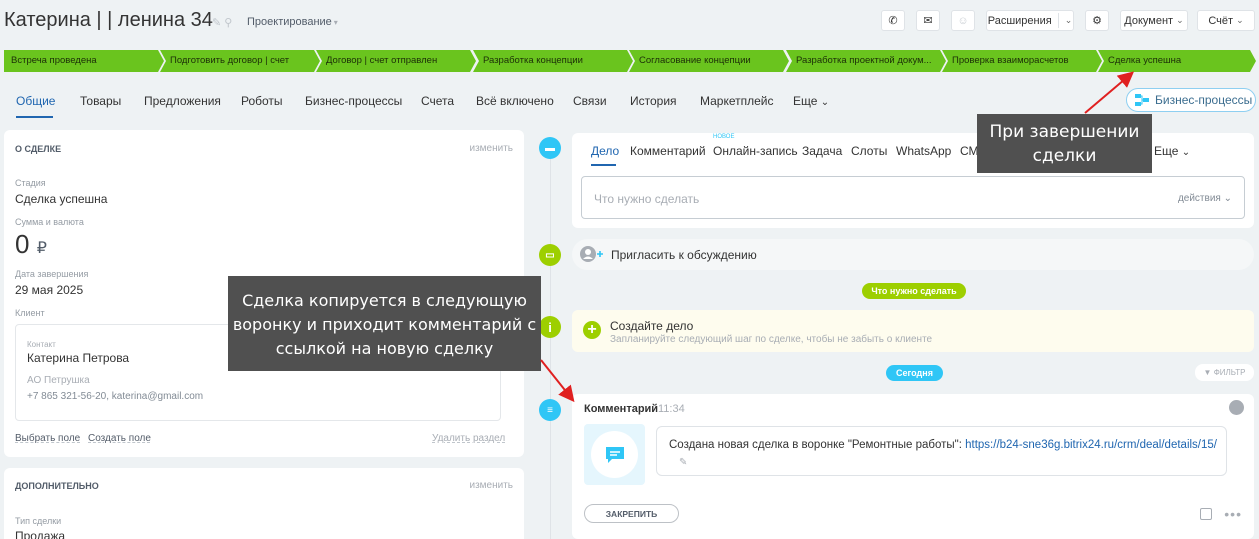 The height and width of the screenshot is (539, 1259). What do you see at coordinates (914, 373) in the screenshot?
I see `today-pill: Сегодня` at bounding box center [914, 373].